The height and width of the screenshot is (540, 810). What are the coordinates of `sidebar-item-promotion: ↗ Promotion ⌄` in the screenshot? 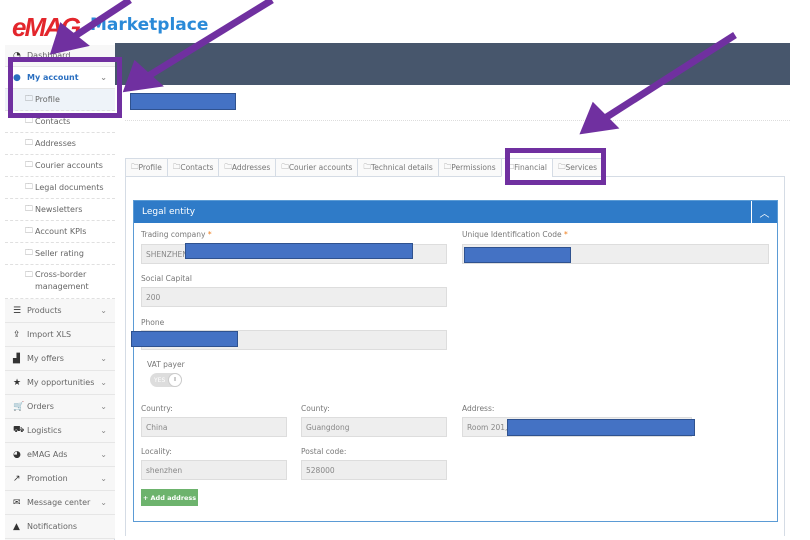 It's located at (60, 479).